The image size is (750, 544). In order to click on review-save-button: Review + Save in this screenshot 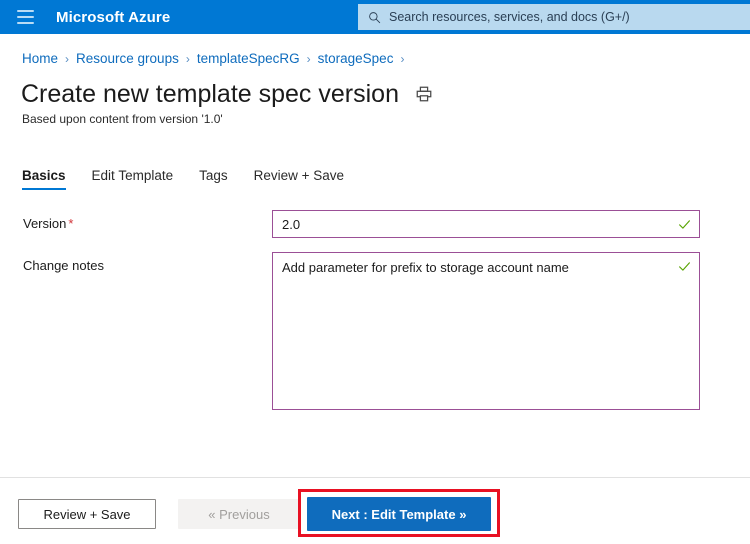, I will do `click(87, 514)`.